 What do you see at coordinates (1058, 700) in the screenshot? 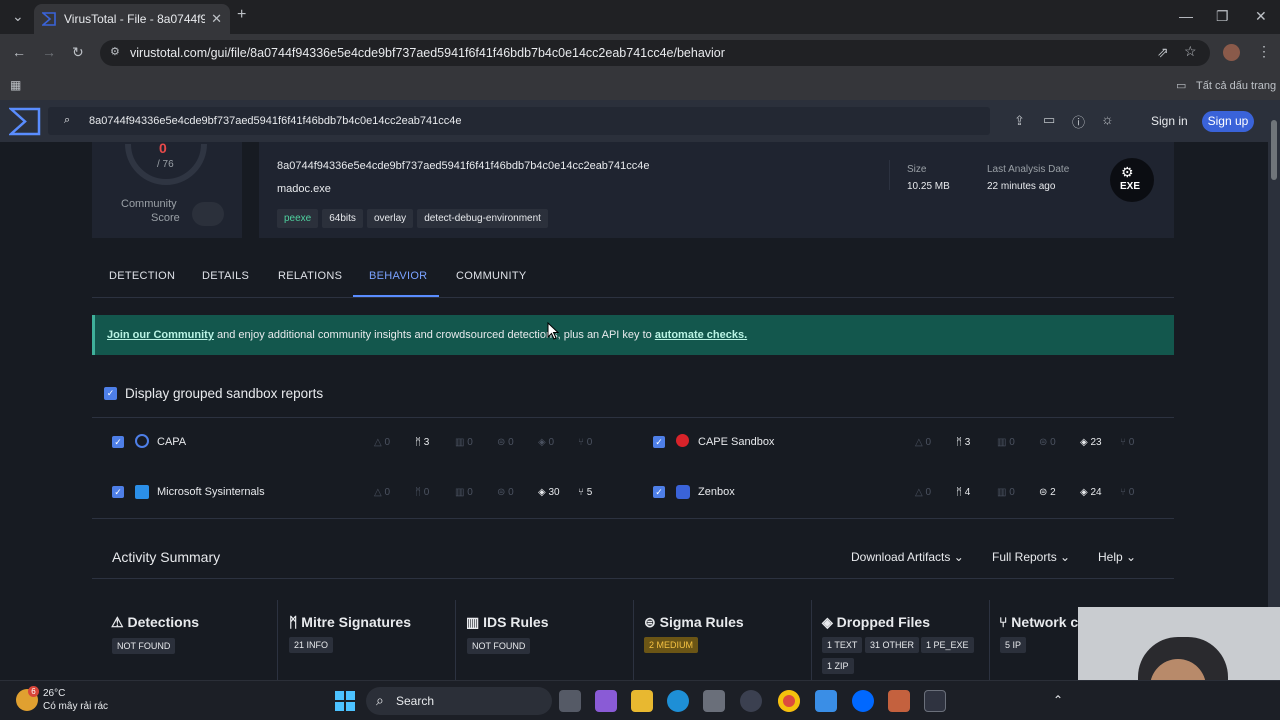
I see `tray-chevron-icon: ⌃` at bounding box center [1058, 700].